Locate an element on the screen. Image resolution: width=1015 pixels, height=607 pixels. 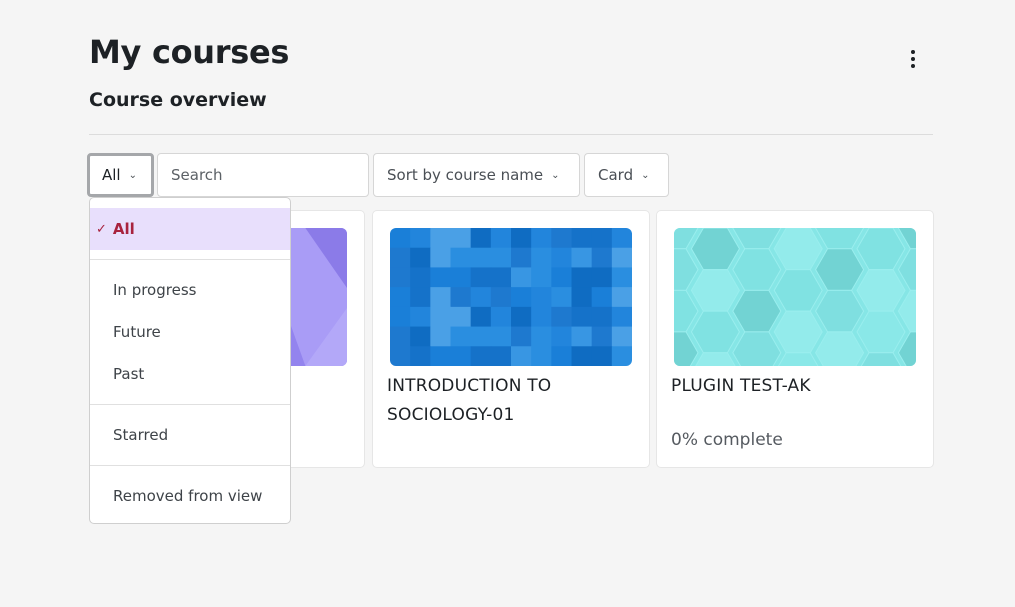
course-name-link: PLUGIN TEST-AK is located at coordinates (795, 386).